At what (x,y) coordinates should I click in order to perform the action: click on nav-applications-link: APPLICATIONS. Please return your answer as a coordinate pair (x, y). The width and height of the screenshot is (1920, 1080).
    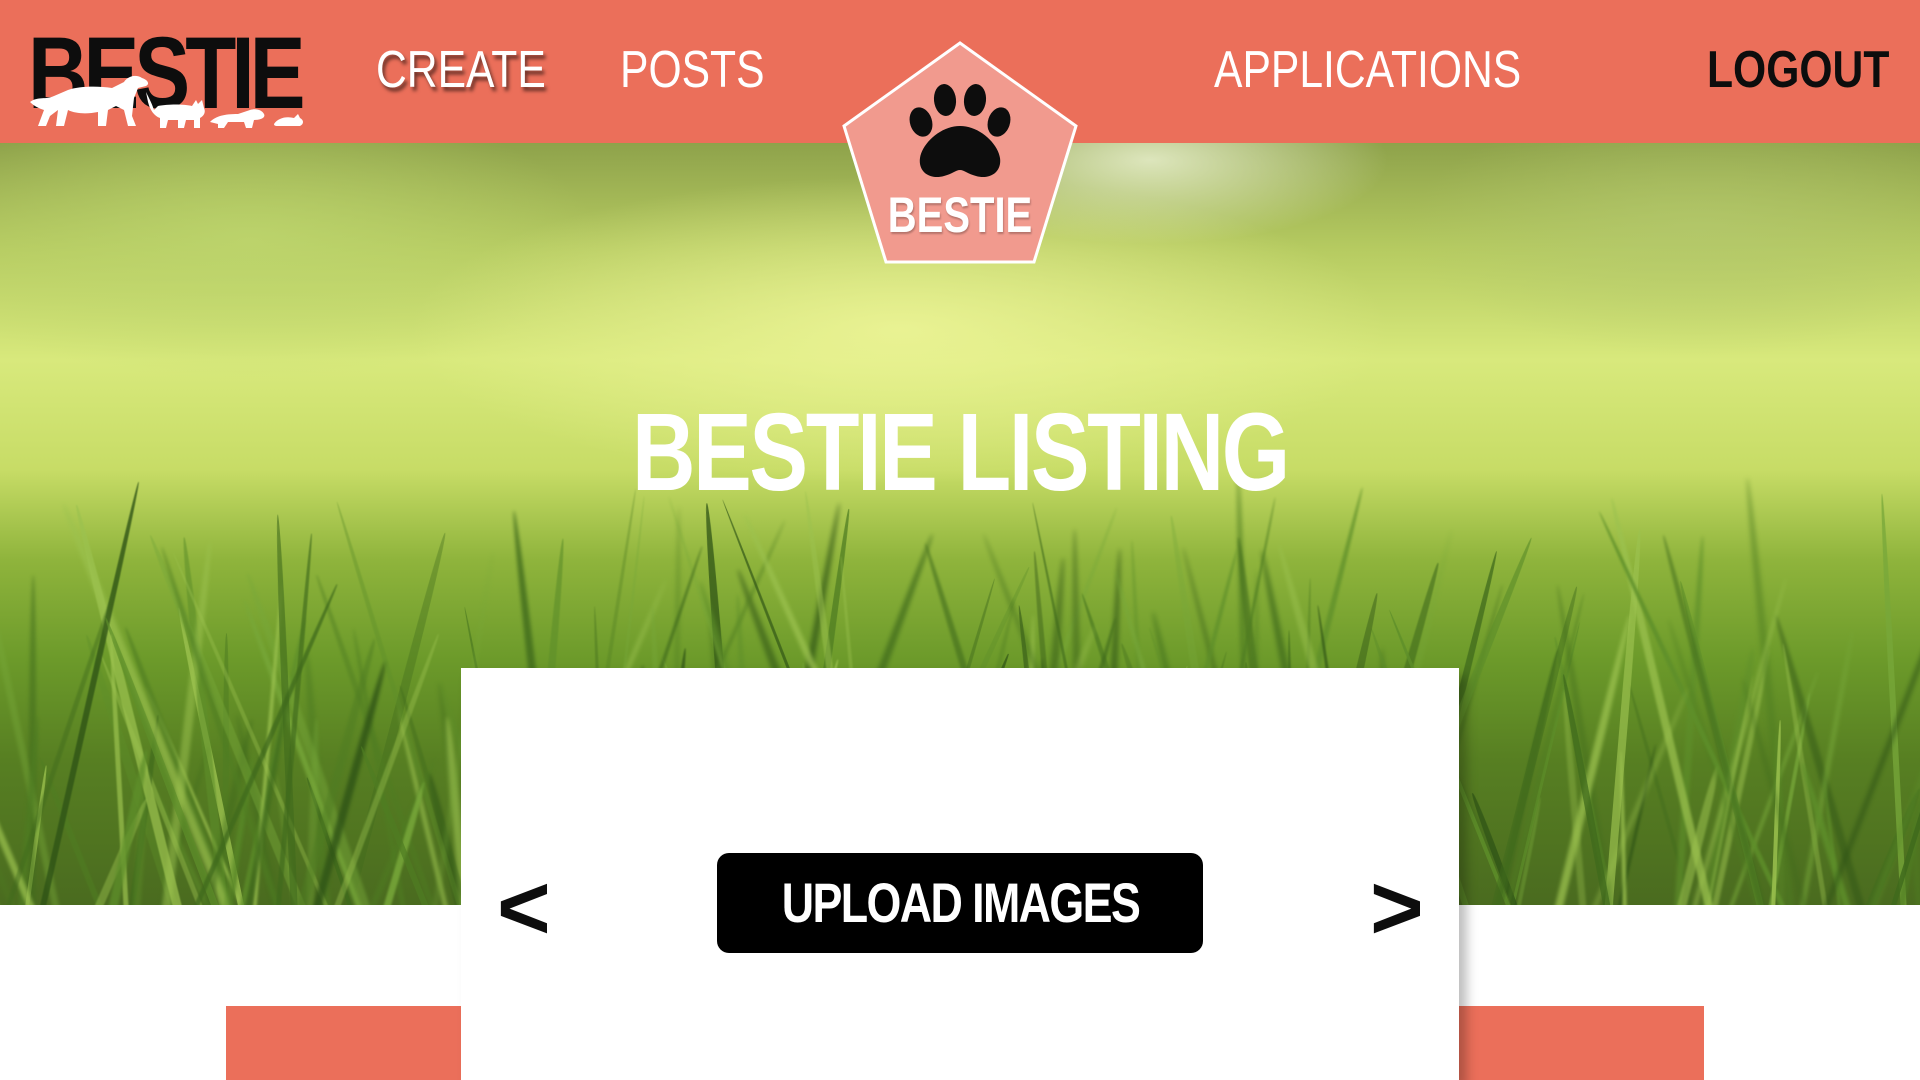
    Looking at the image, I should click on (1367, 70).